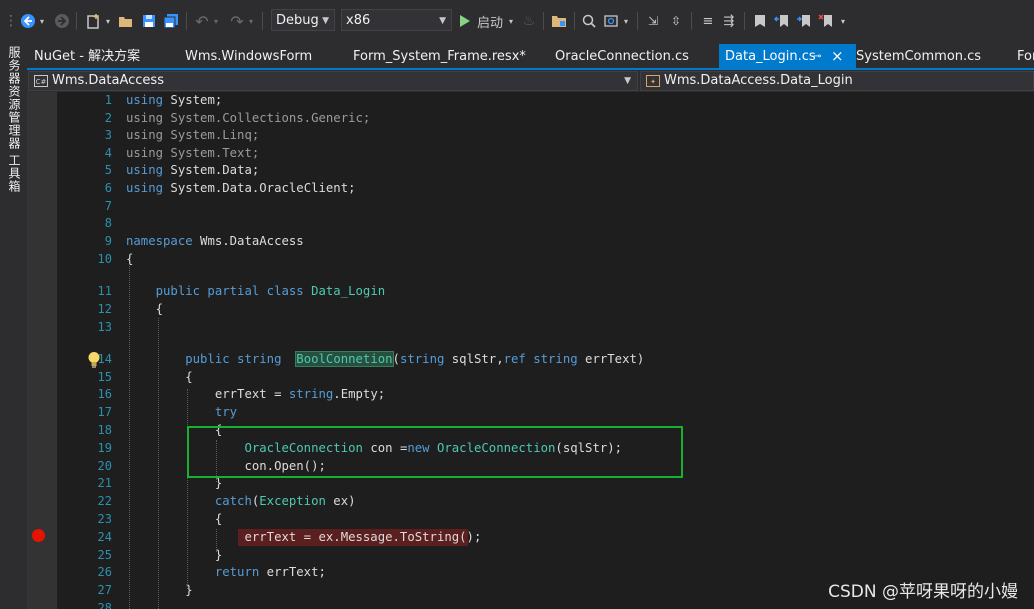  I want to click on back-dropdown-icon: ▾, so click(42, 21).